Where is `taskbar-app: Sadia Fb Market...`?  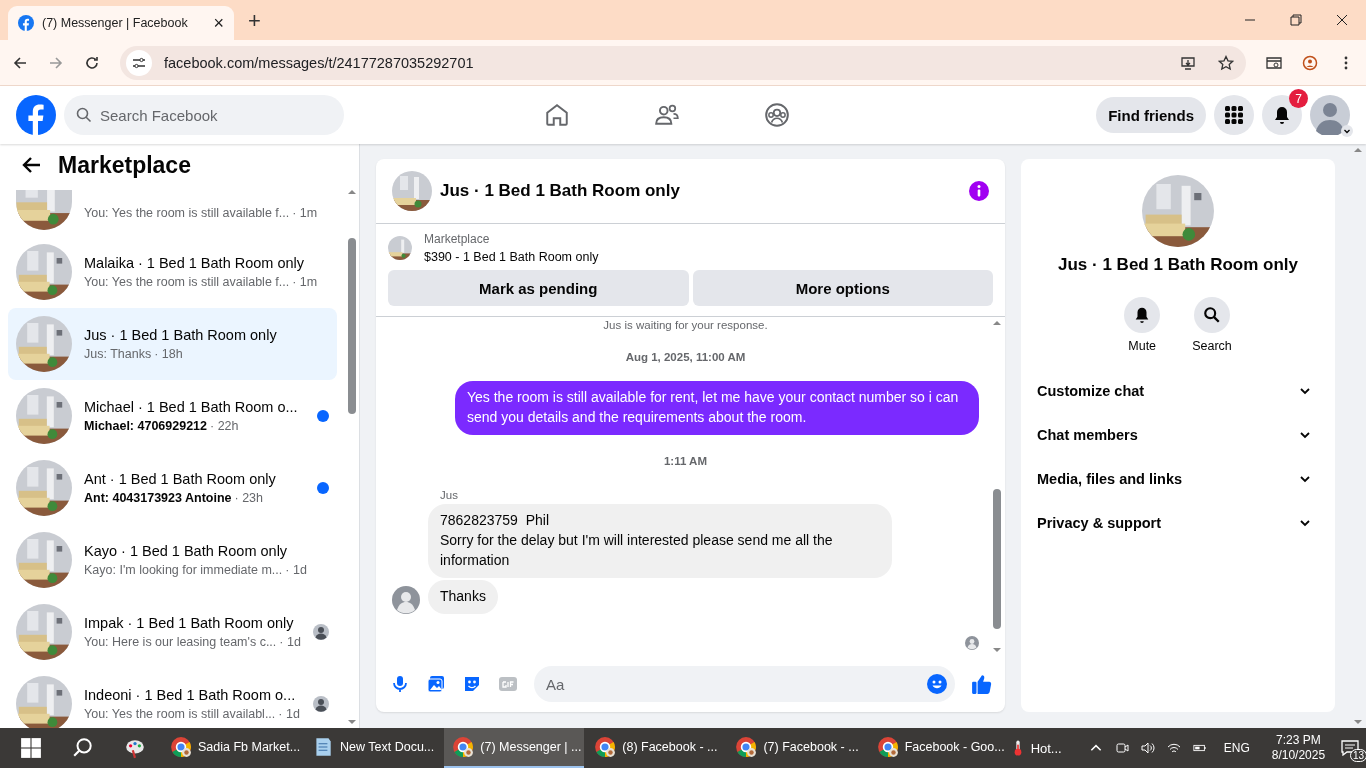 taskbar-app: Sadia Fb Market... is located at coordinates (232, 748).